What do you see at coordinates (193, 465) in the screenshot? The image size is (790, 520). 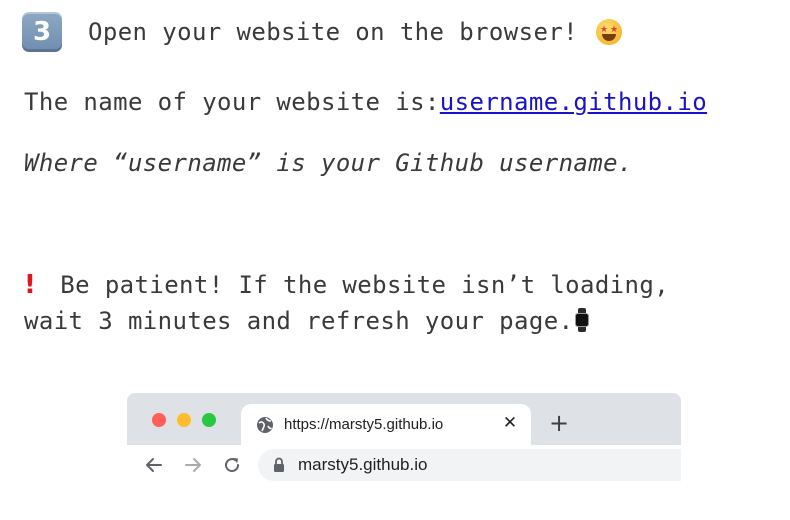 I see `forward-arrow-icon` at bounding box center [193, 465].